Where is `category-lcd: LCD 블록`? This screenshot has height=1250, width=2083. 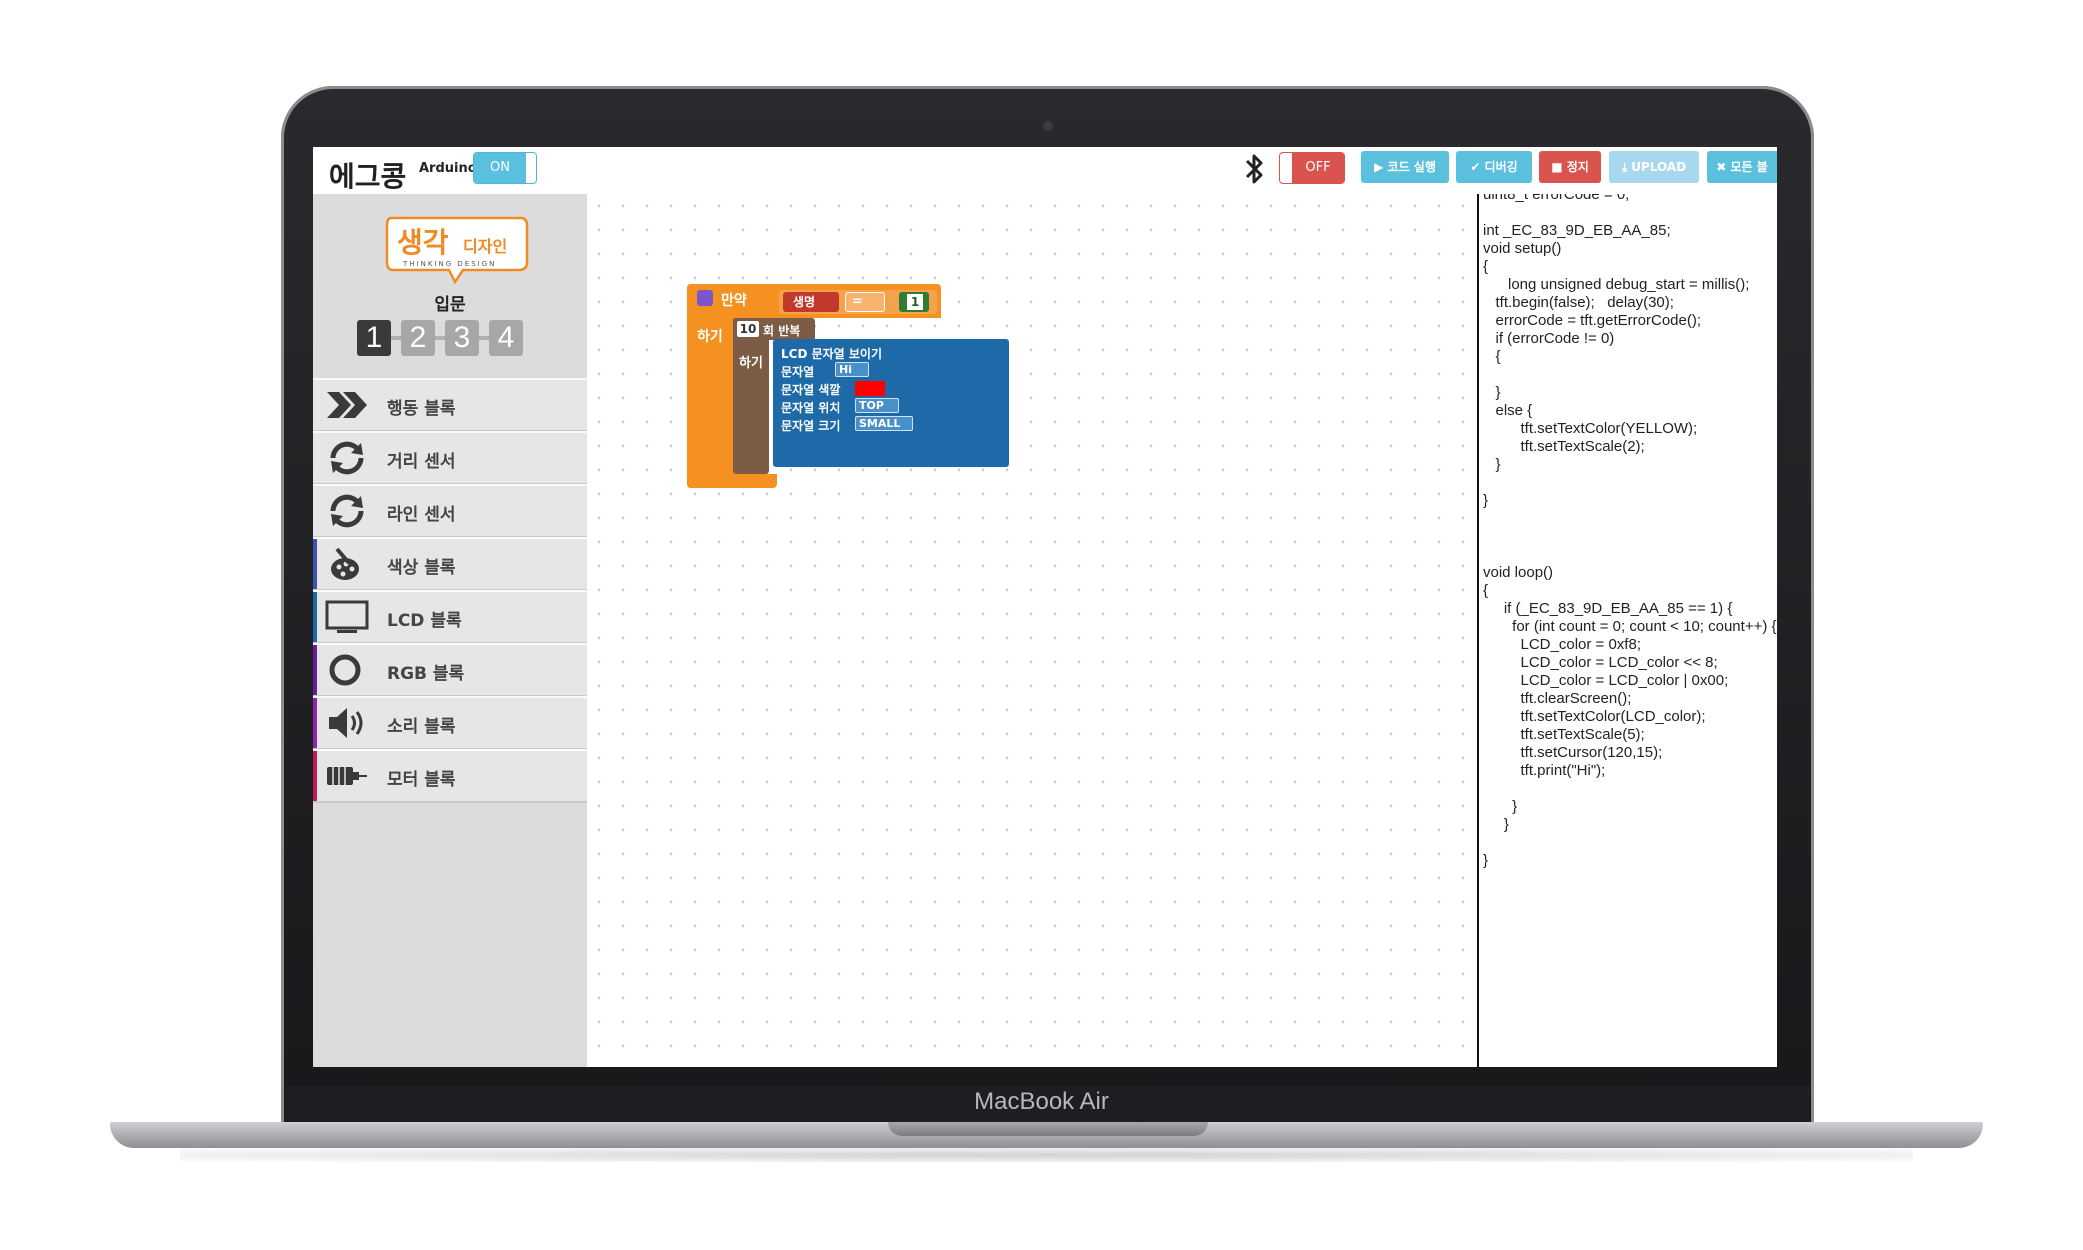 category-lcd: LCD 블록 is located at coordinates (450, 617).